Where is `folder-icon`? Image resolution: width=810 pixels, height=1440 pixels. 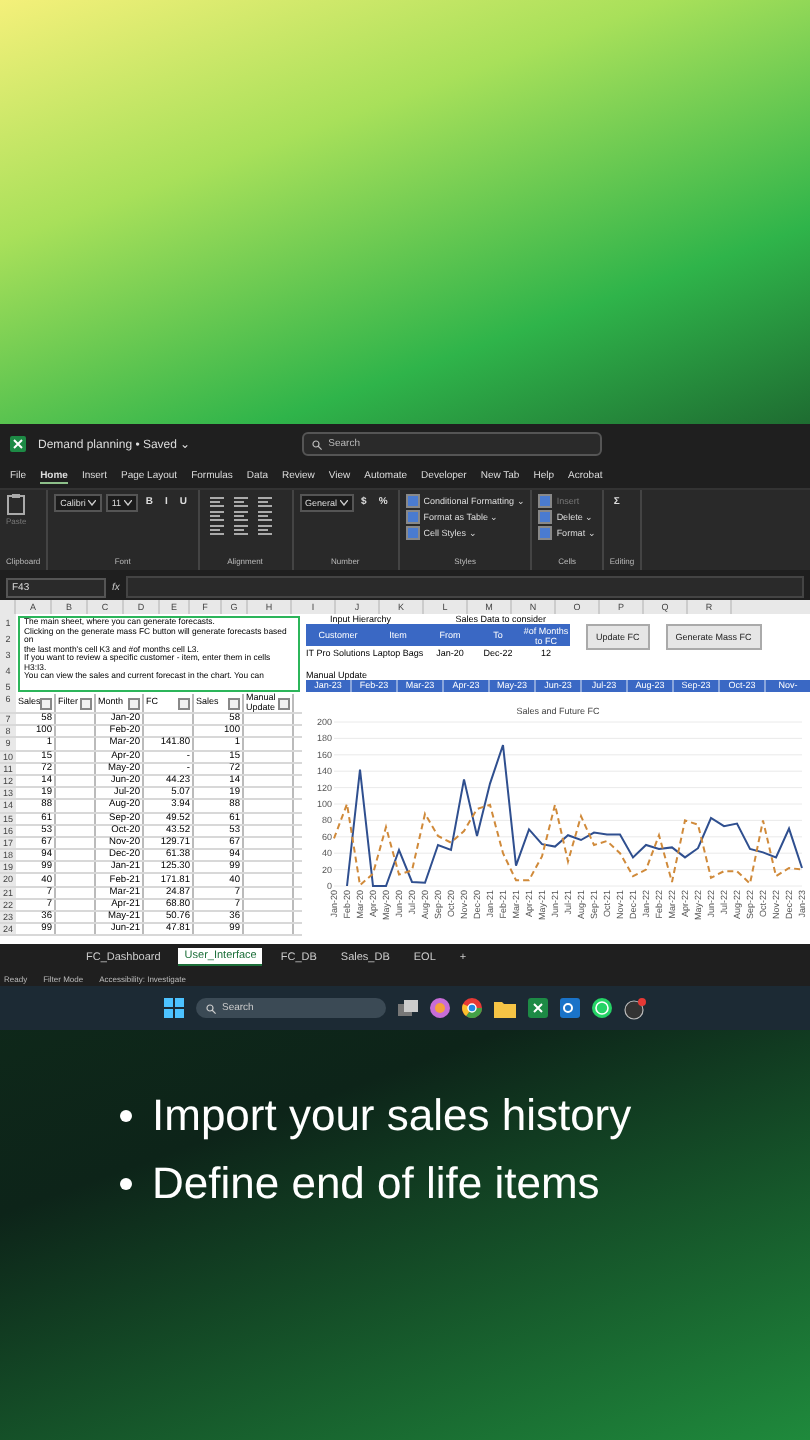
folder-icon is located at coordinates (505, 1008).